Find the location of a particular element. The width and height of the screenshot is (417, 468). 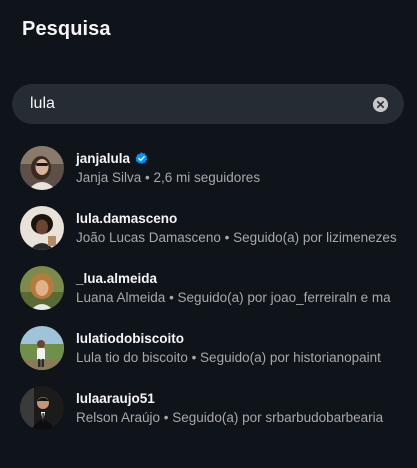

username: lulatiodobiscoito is located at coordinates (130, 338).